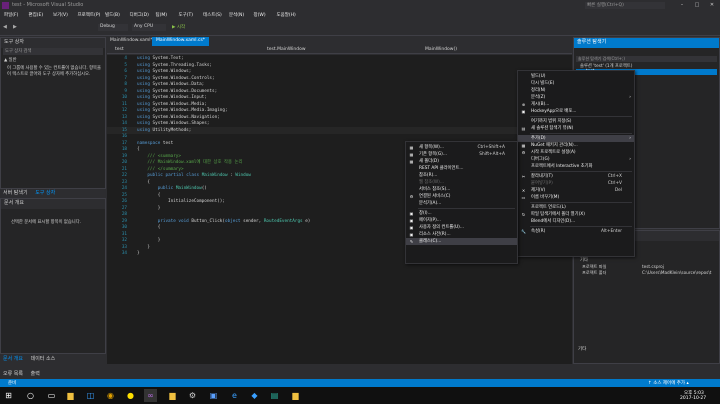 Image resolution: width=720 pixels, height=404 pixels. Describe the element at coordinates (411, 220) in the screenshot. I see `menu-item-icon: ▣` at that location.